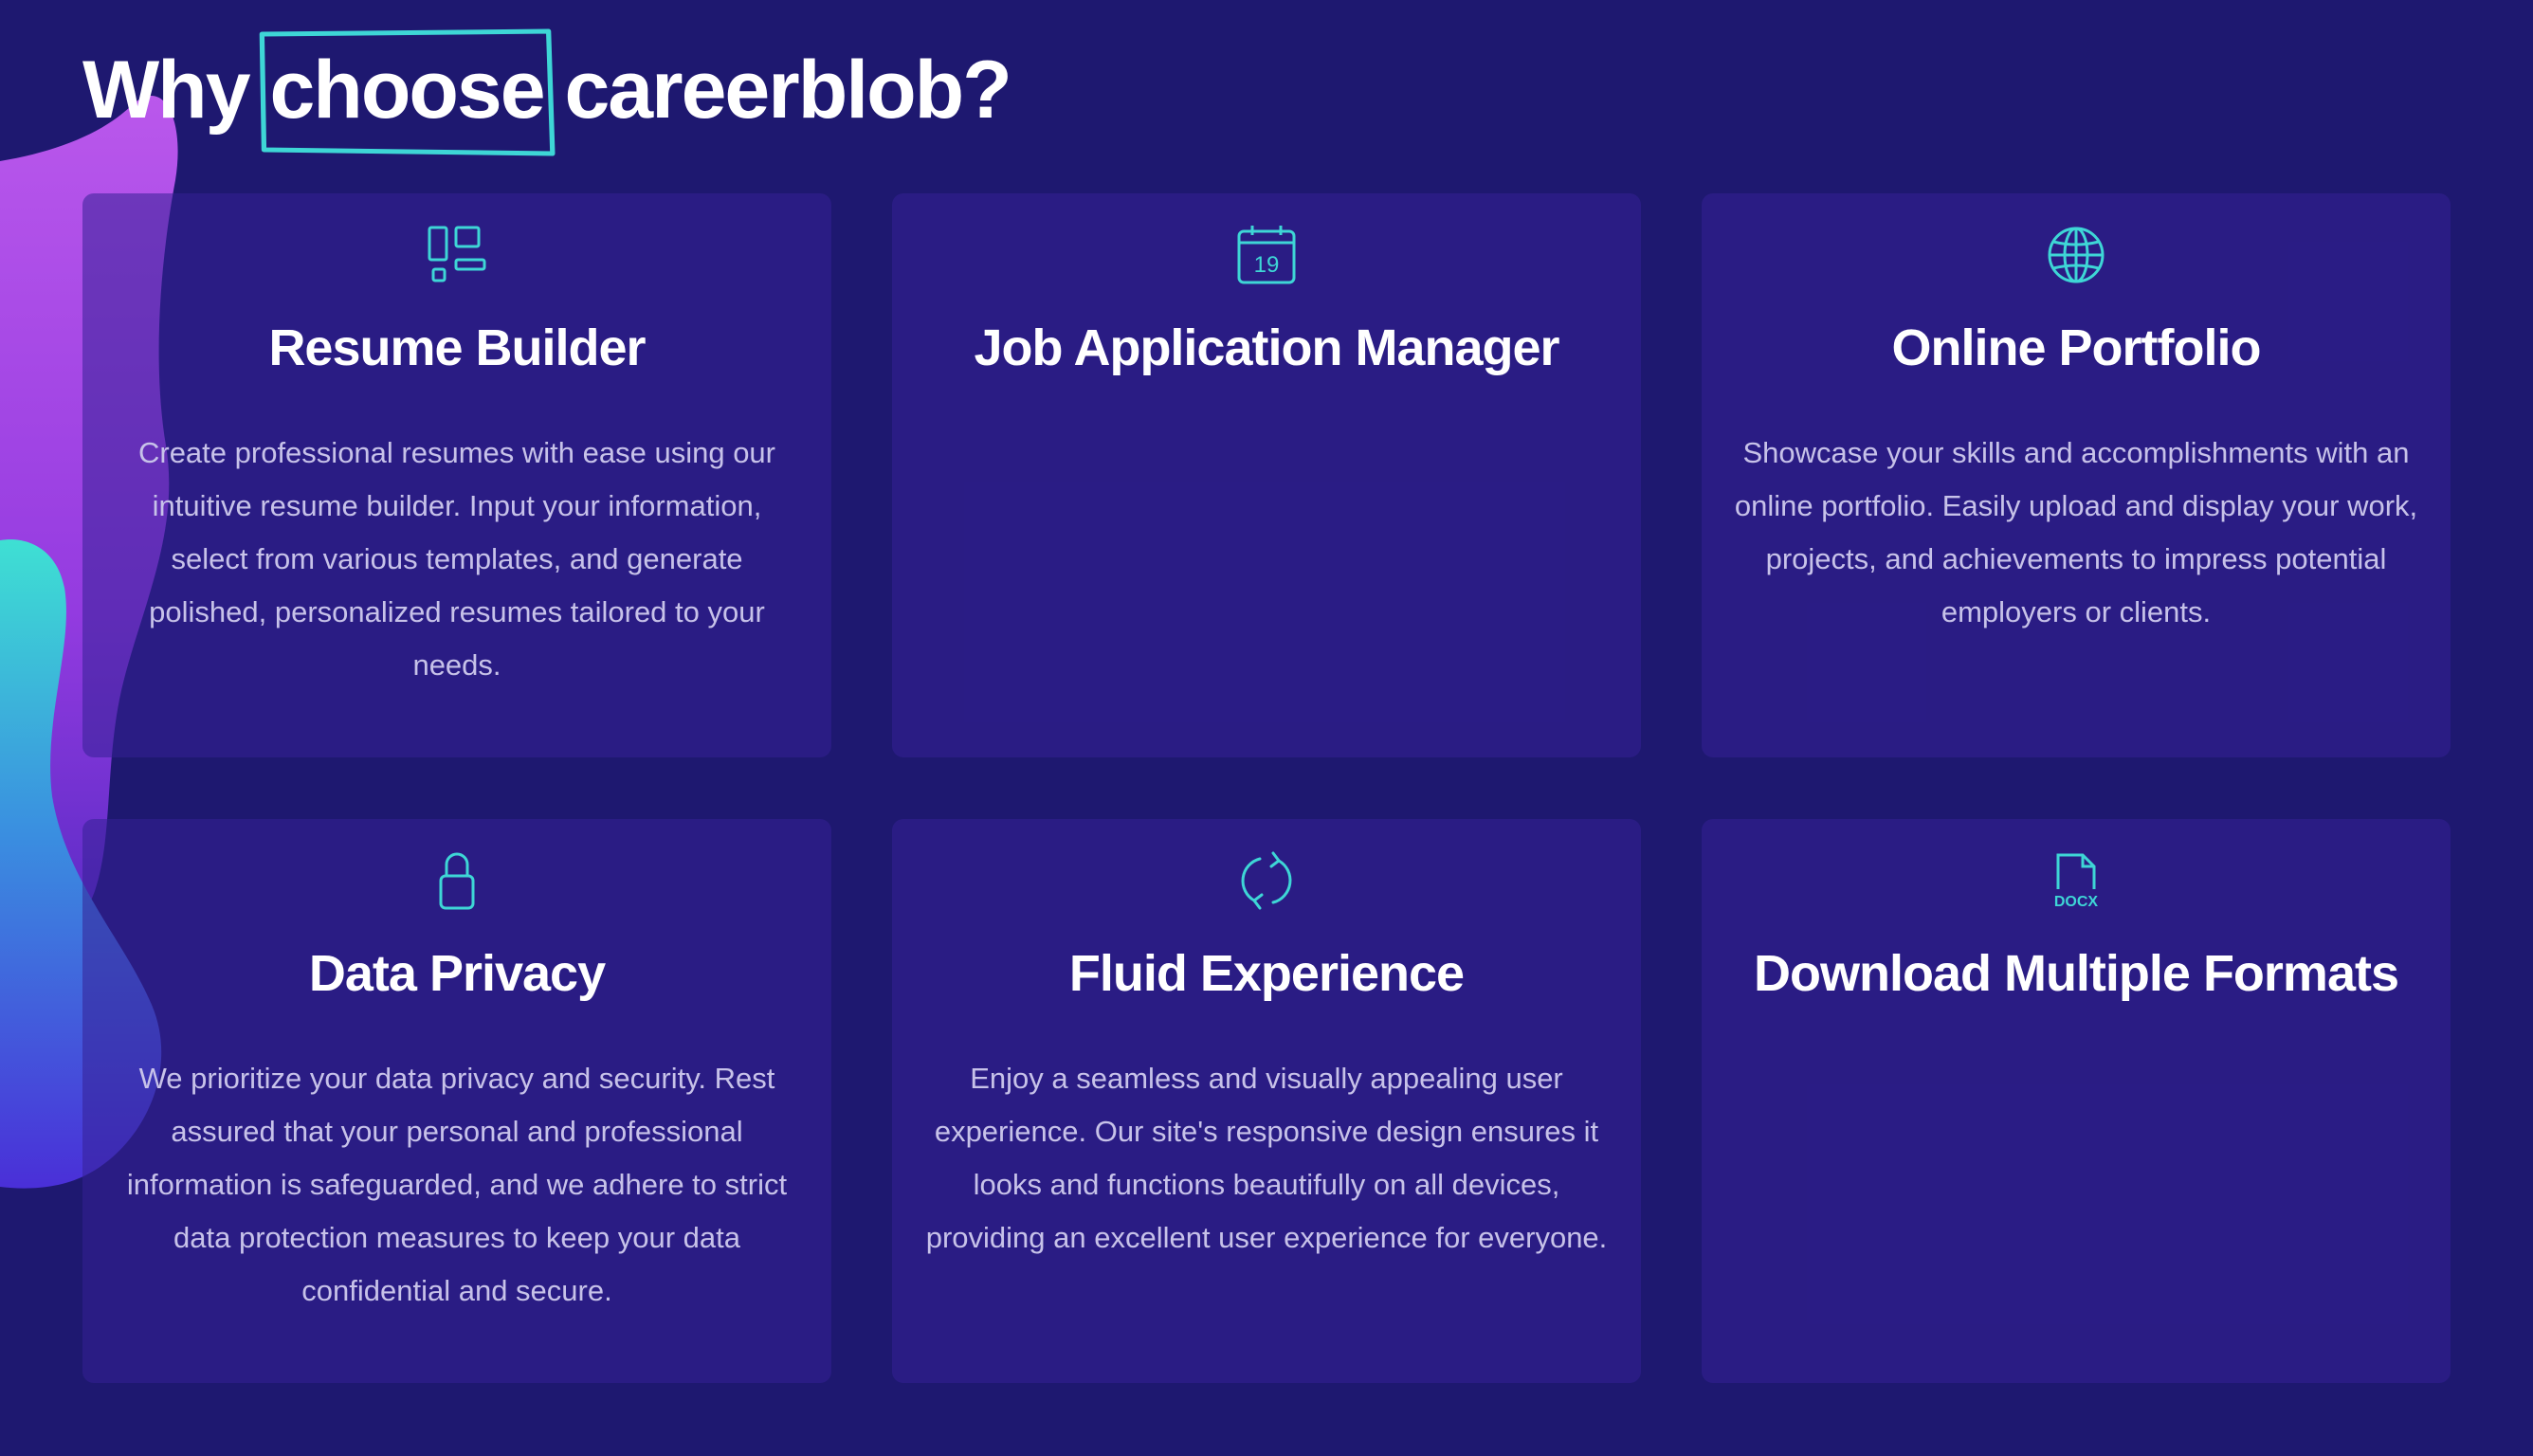 The width and height of the screenshot is (2533, 1456). What do you see at coordinates (1267, 475) in the screenshot?
I see `feature-card-job-application-manager: 19 Job Application Manager` at bounding box center [1267, 475].